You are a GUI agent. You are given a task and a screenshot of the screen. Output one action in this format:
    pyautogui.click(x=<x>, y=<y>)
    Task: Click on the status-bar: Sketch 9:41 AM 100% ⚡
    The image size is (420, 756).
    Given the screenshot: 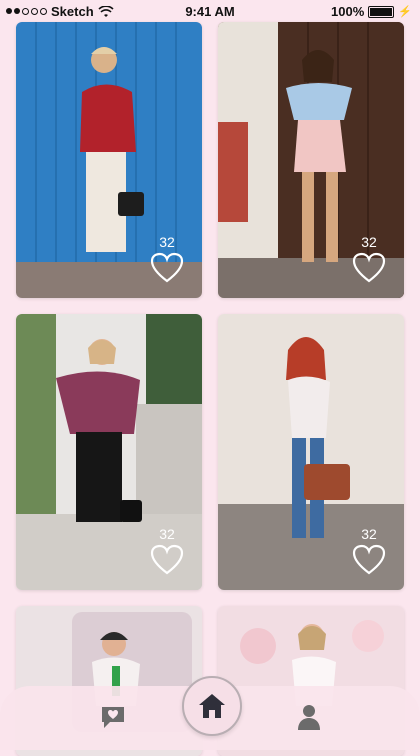 What is the action you would take?
    pyautogui.click(x=210, y=11)
    